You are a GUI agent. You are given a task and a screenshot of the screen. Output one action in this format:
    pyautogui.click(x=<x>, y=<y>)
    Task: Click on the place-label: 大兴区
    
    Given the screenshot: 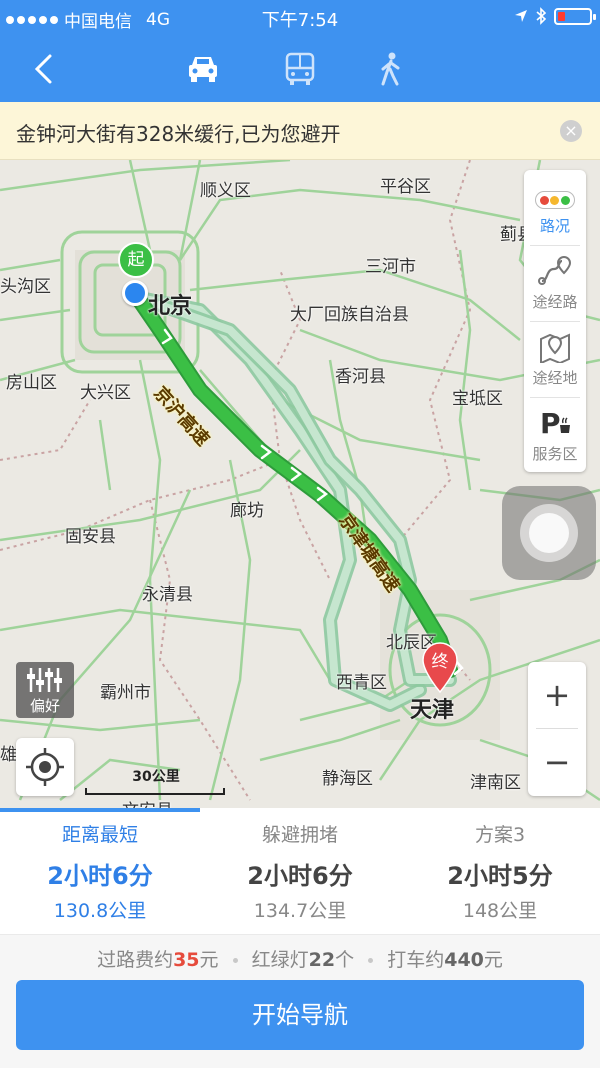 What is the action you would take?
    pyautogui.click(x=105, y=393)
    